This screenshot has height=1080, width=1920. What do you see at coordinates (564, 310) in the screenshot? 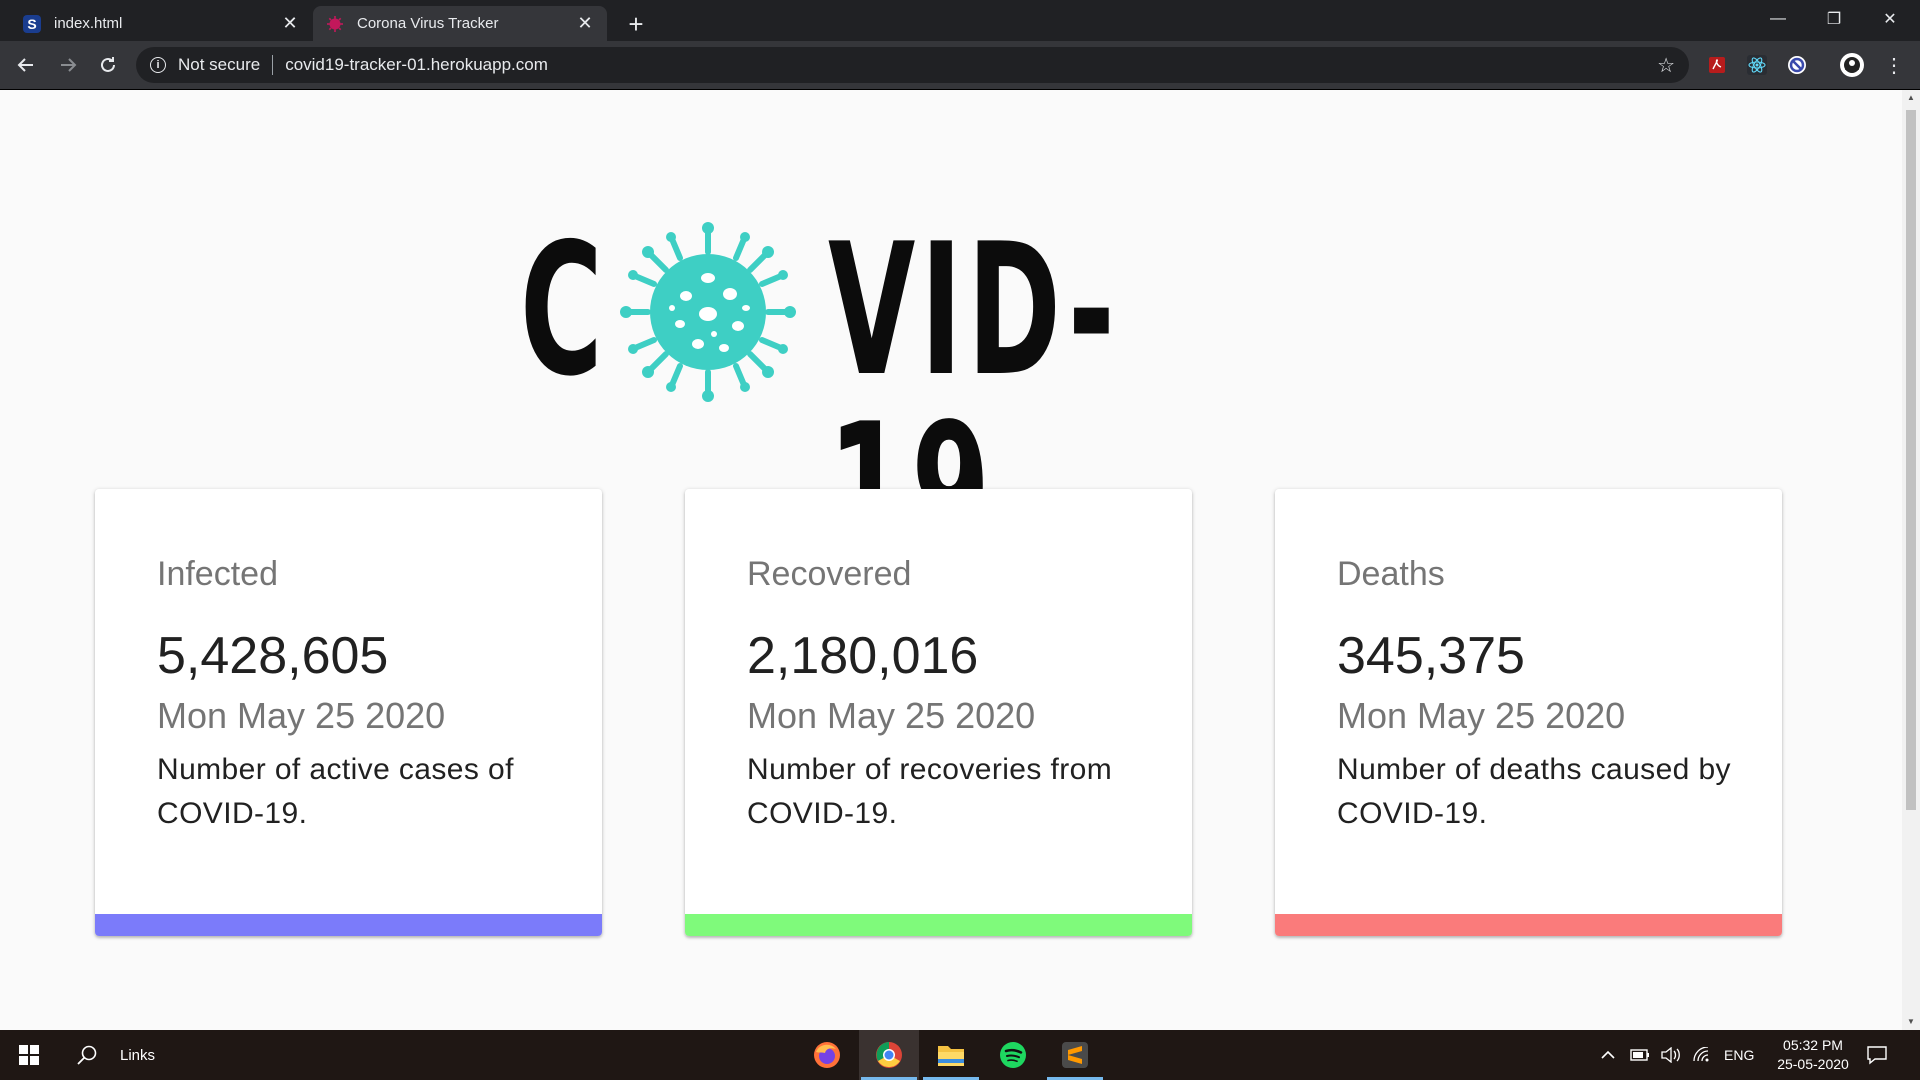
I see `logo-letter-c: C` at bounding box center [564, 310].